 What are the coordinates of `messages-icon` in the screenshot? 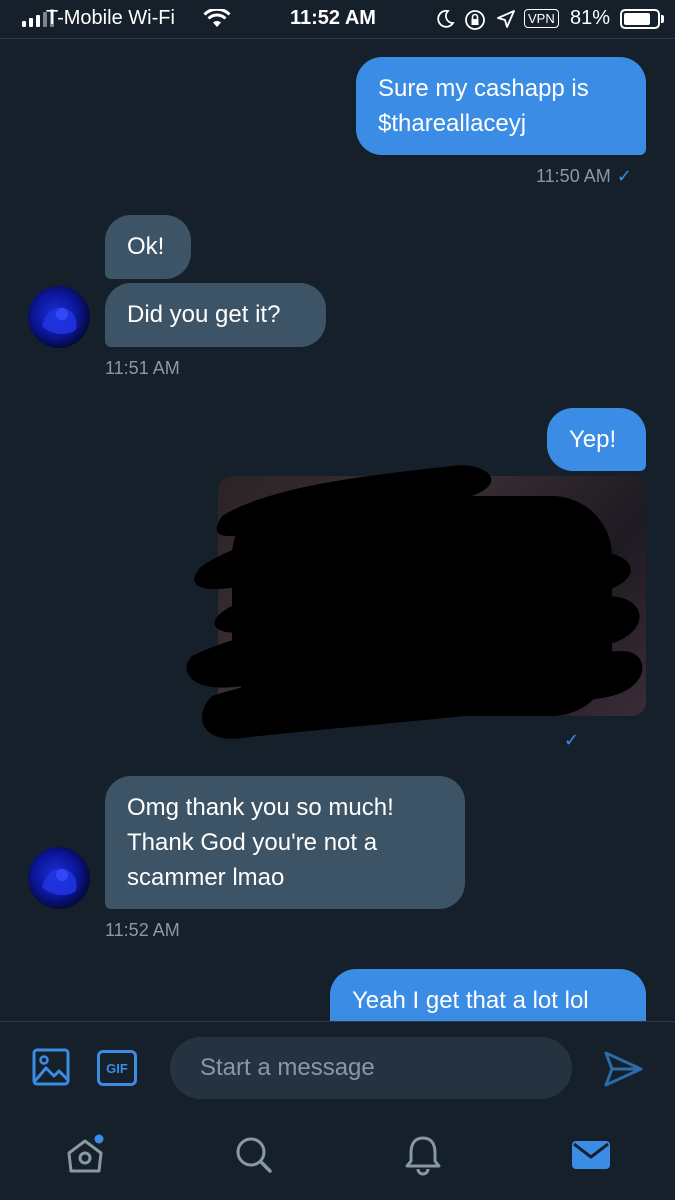 It's located at (591, 1155).